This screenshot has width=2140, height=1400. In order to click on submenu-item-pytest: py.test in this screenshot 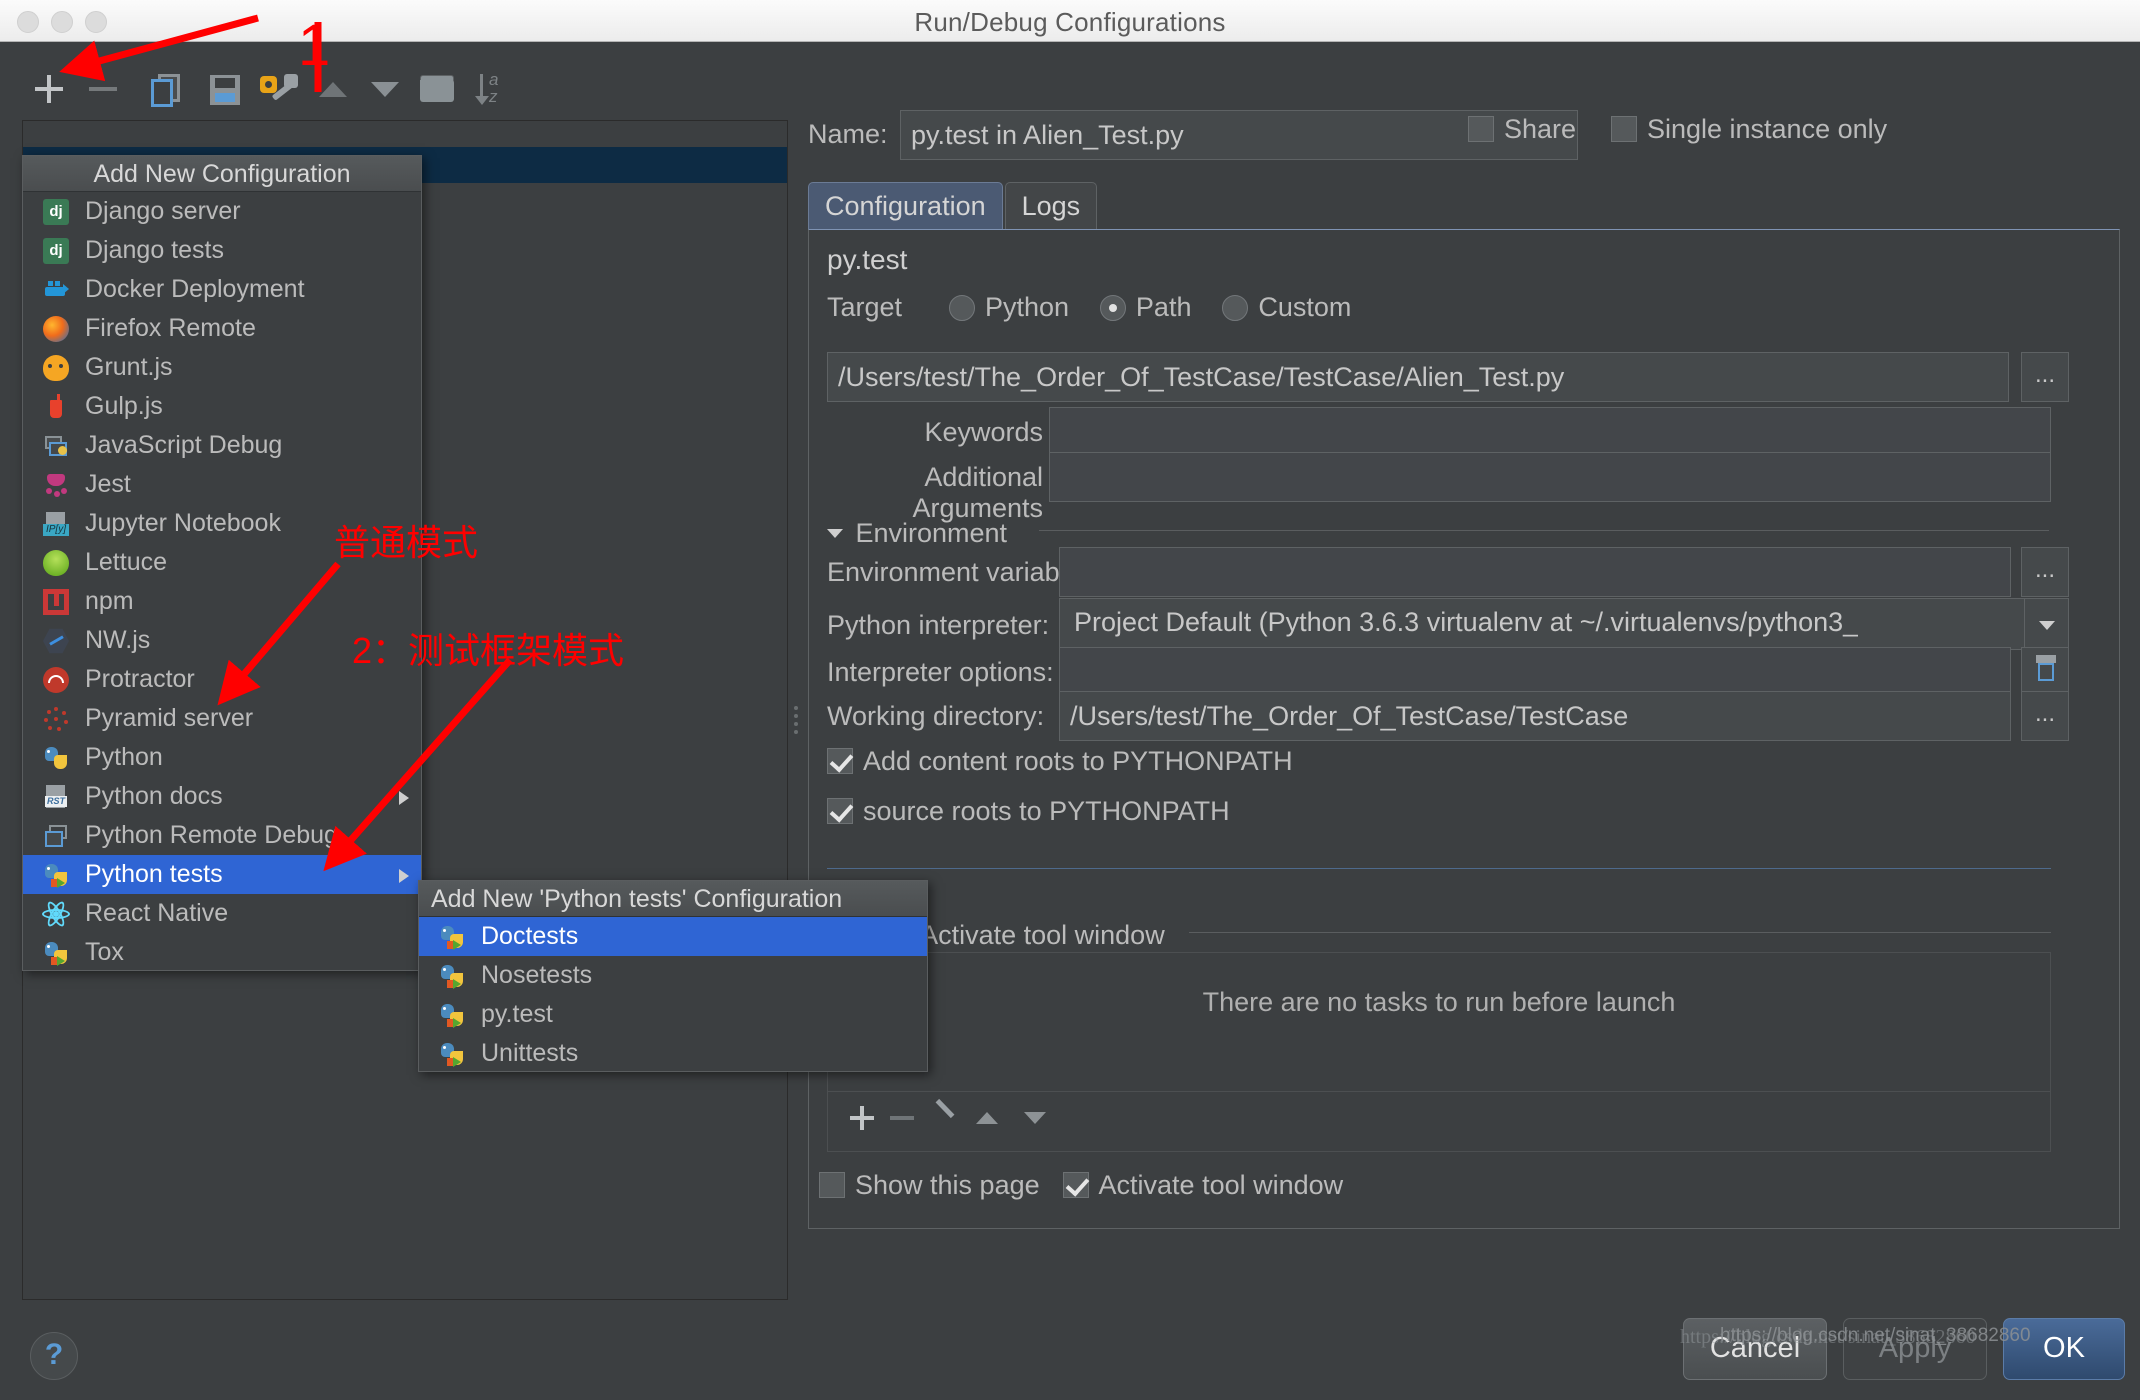, I will do `click(673, 1014)`.